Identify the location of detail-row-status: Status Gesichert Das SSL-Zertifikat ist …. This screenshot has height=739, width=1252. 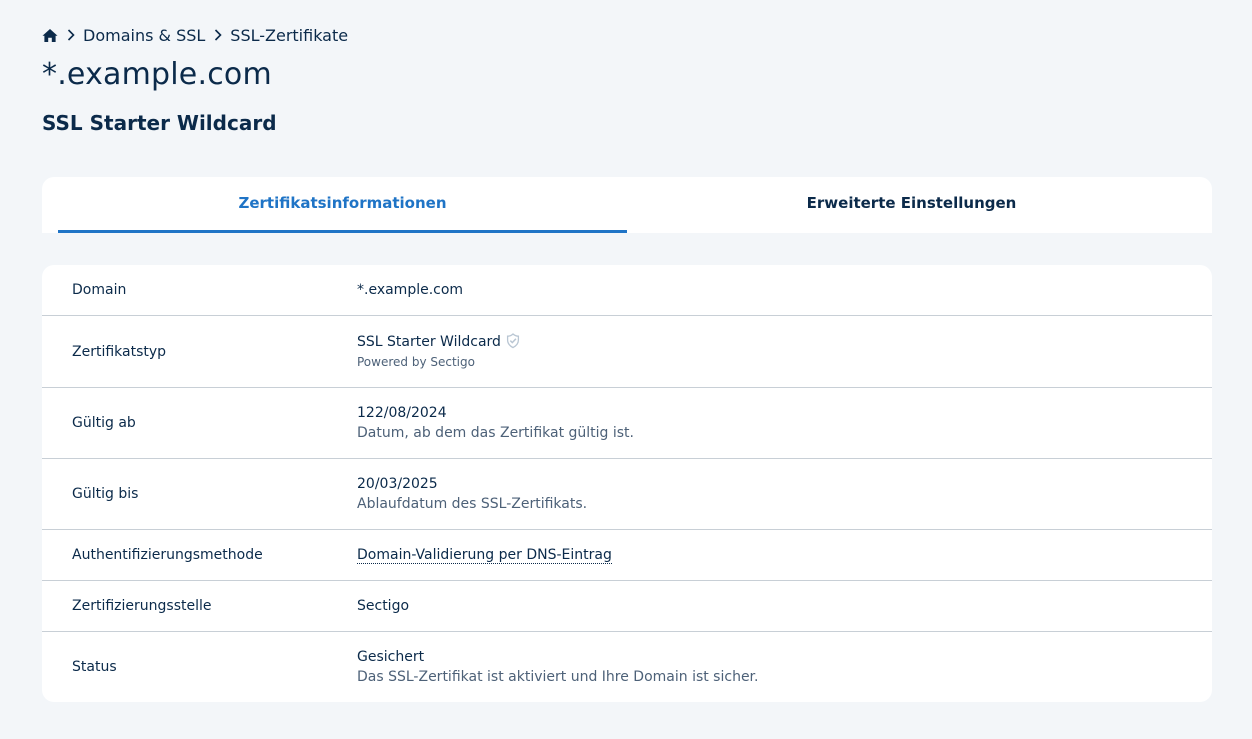
(627, 667).